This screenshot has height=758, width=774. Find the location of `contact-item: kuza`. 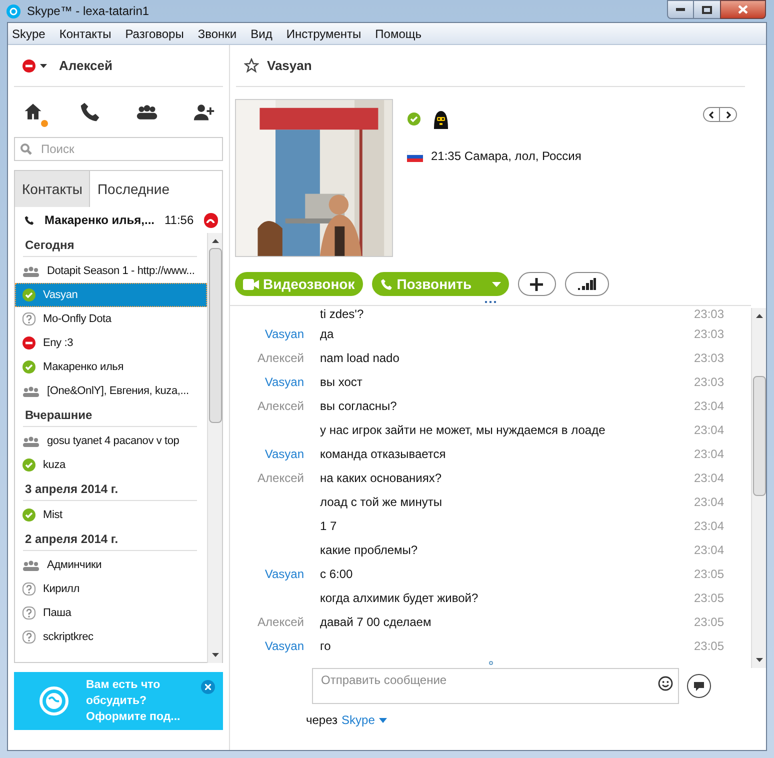

contact-item: kuza is located at coordinates (111, 465).